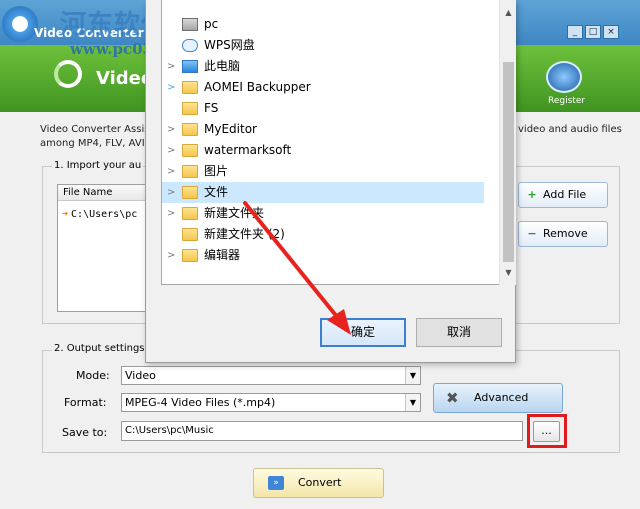 The height and width of the screenshot is (509, 640). What do you see at coordinates (99, 348) in the screenshot?
I see `output-group-label: 2. Output settings` at bounding box center [99, 348].